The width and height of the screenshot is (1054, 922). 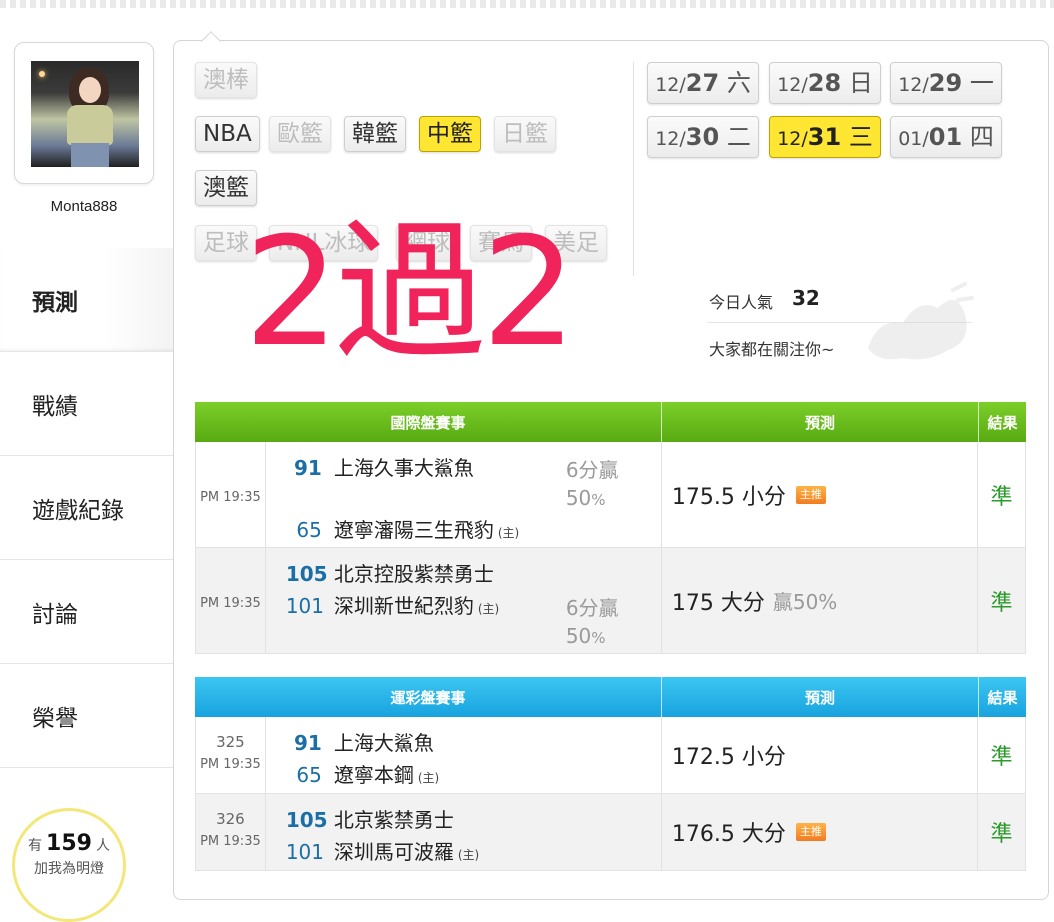 I want to click on popularity-label: 今日人氣, so click(x=741, y=302).